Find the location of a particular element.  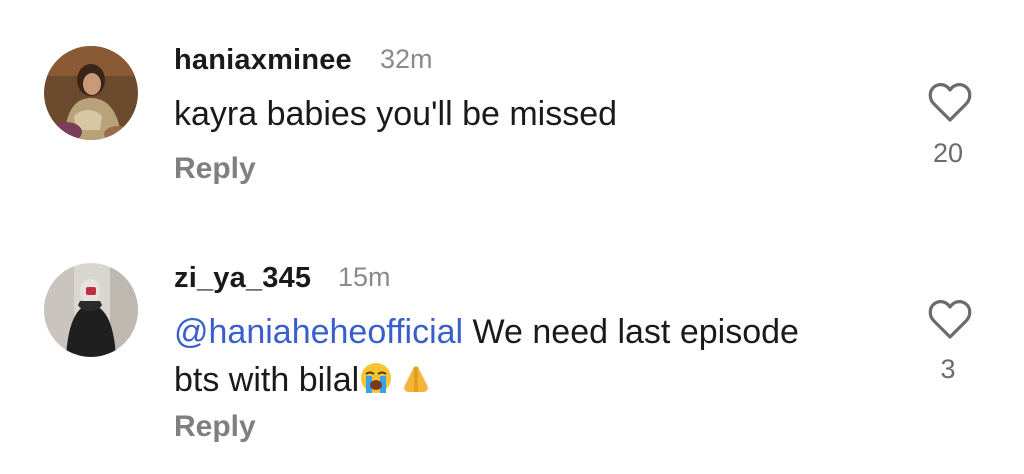

timestamp: 15m is located at coordinates (364, 277).